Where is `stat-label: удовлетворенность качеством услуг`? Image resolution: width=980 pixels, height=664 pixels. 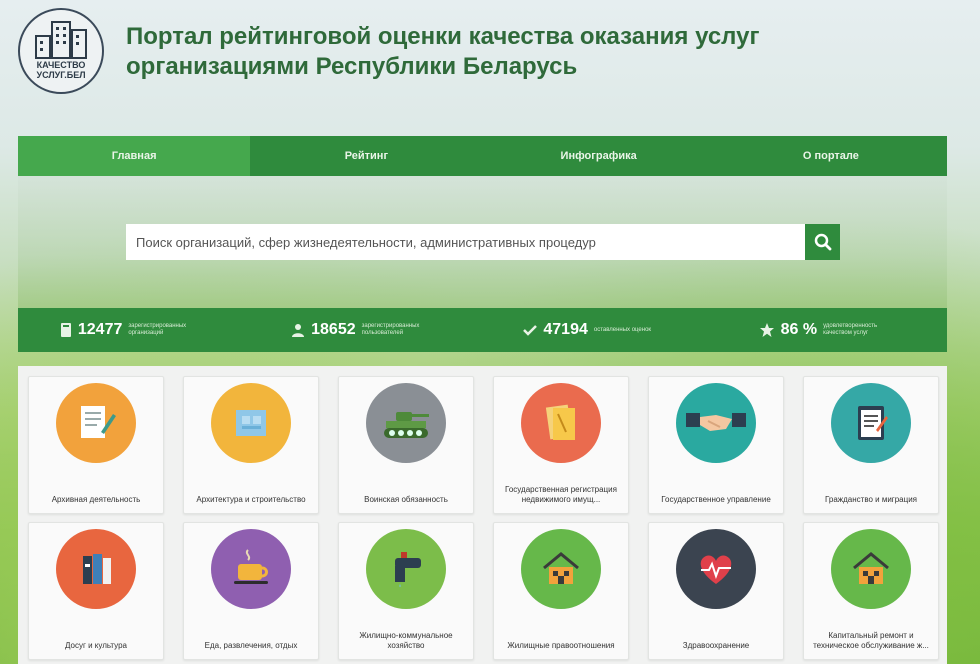 stat-label: удовлетворенность качеством услуг is located at coordinates (850, 329).